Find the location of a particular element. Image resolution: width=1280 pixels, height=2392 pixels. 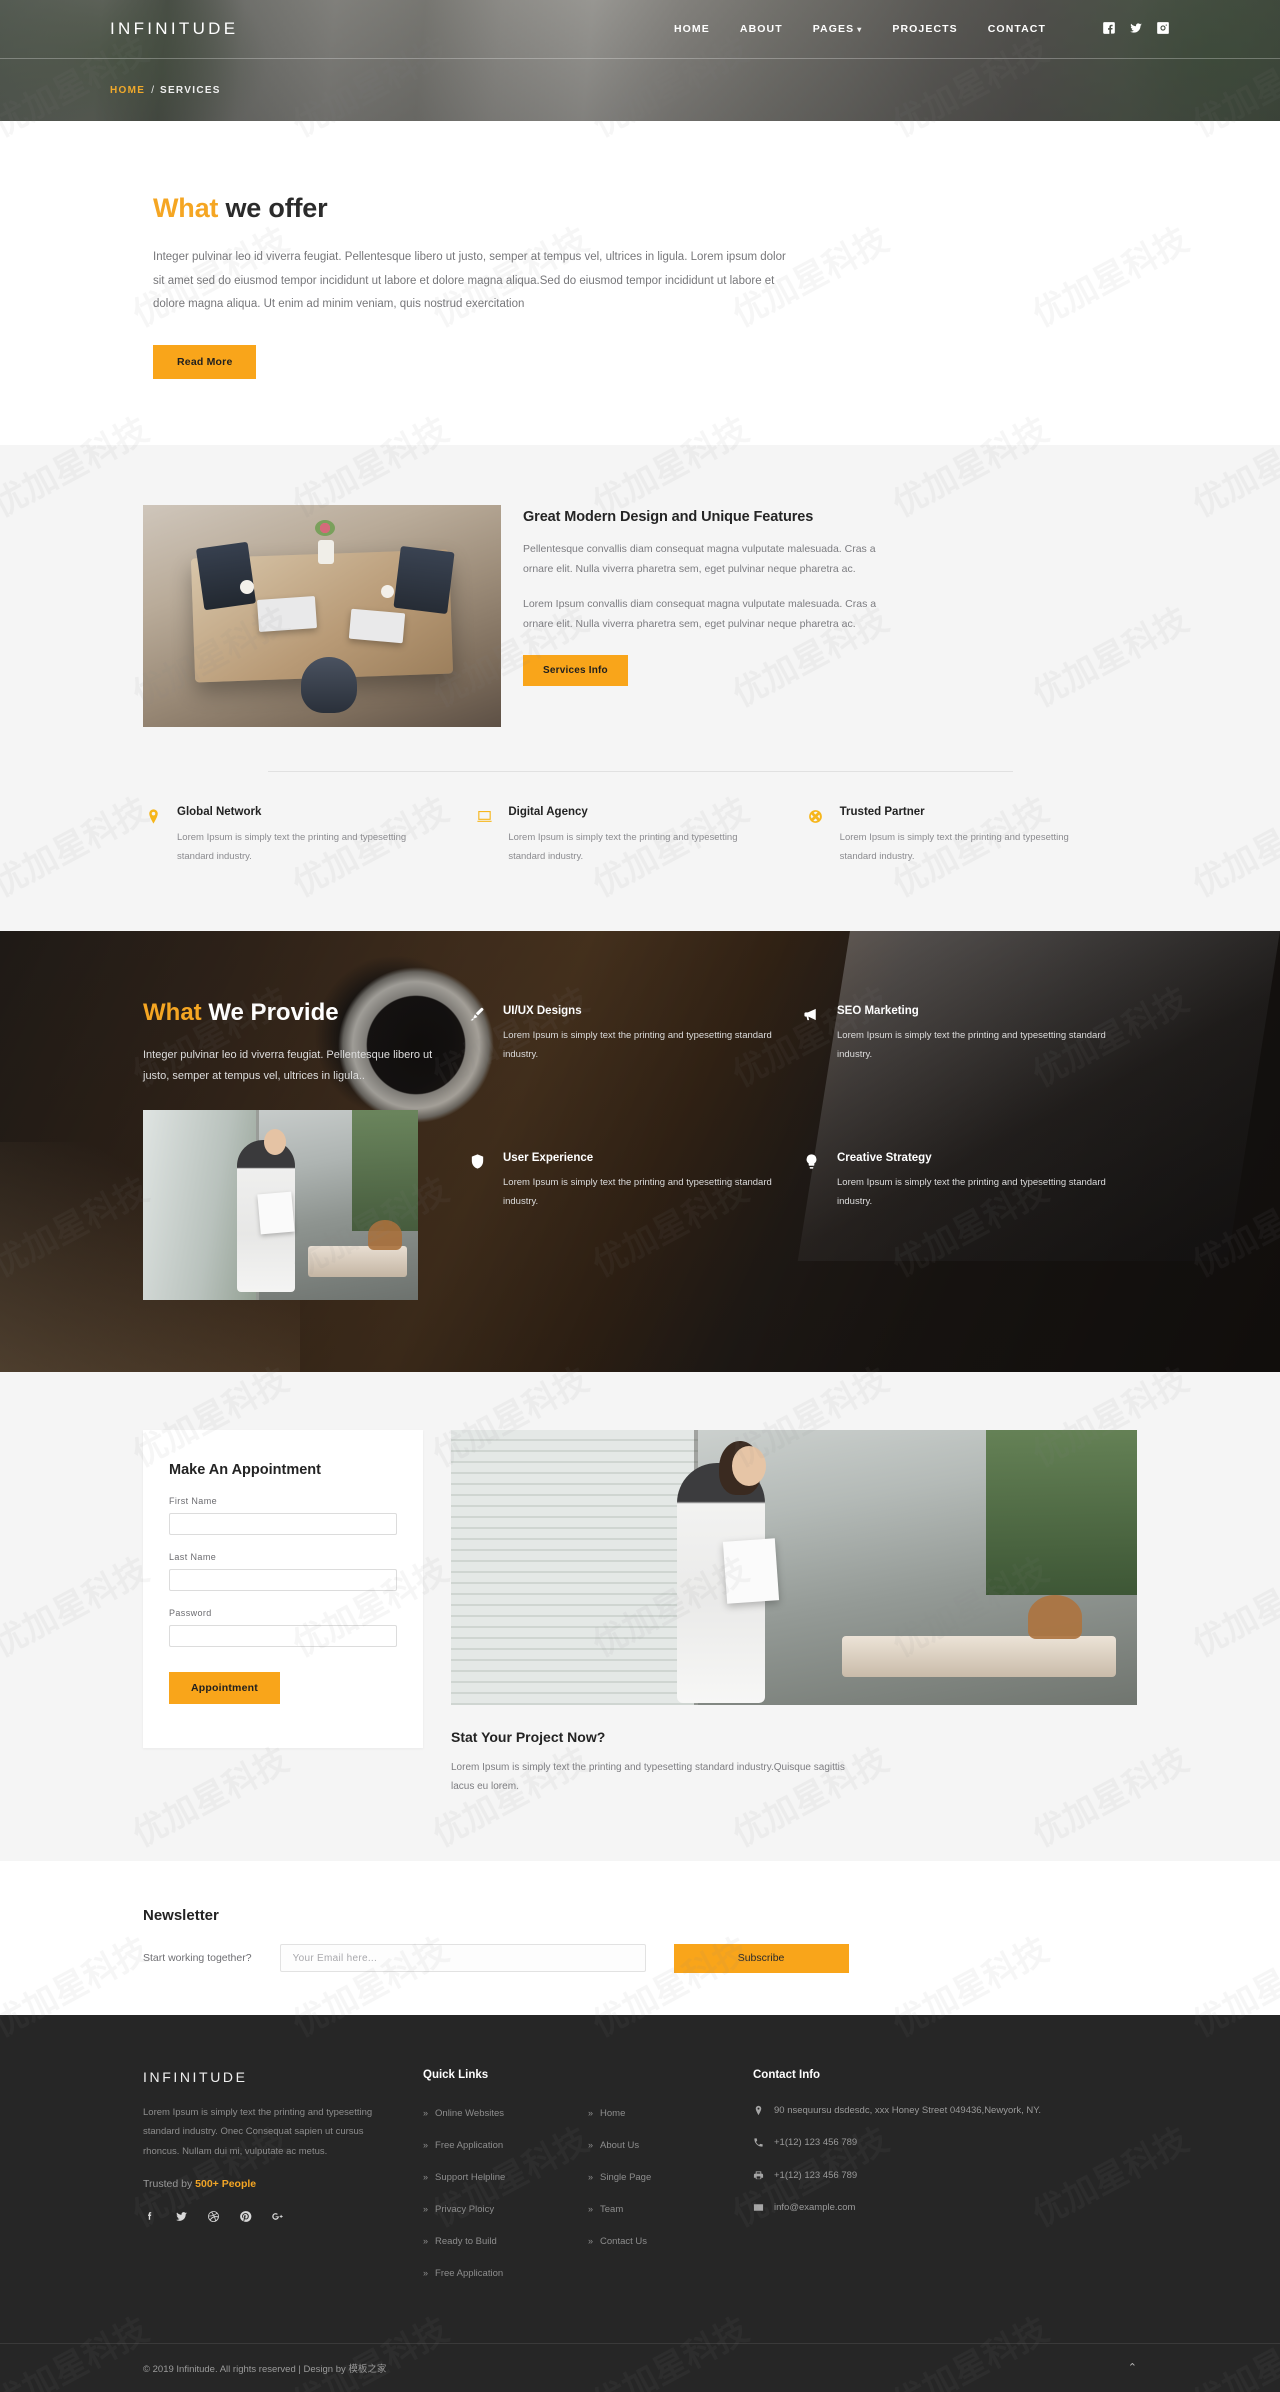

nav-item-about: ABOUT is located at coordinates (761, 29).